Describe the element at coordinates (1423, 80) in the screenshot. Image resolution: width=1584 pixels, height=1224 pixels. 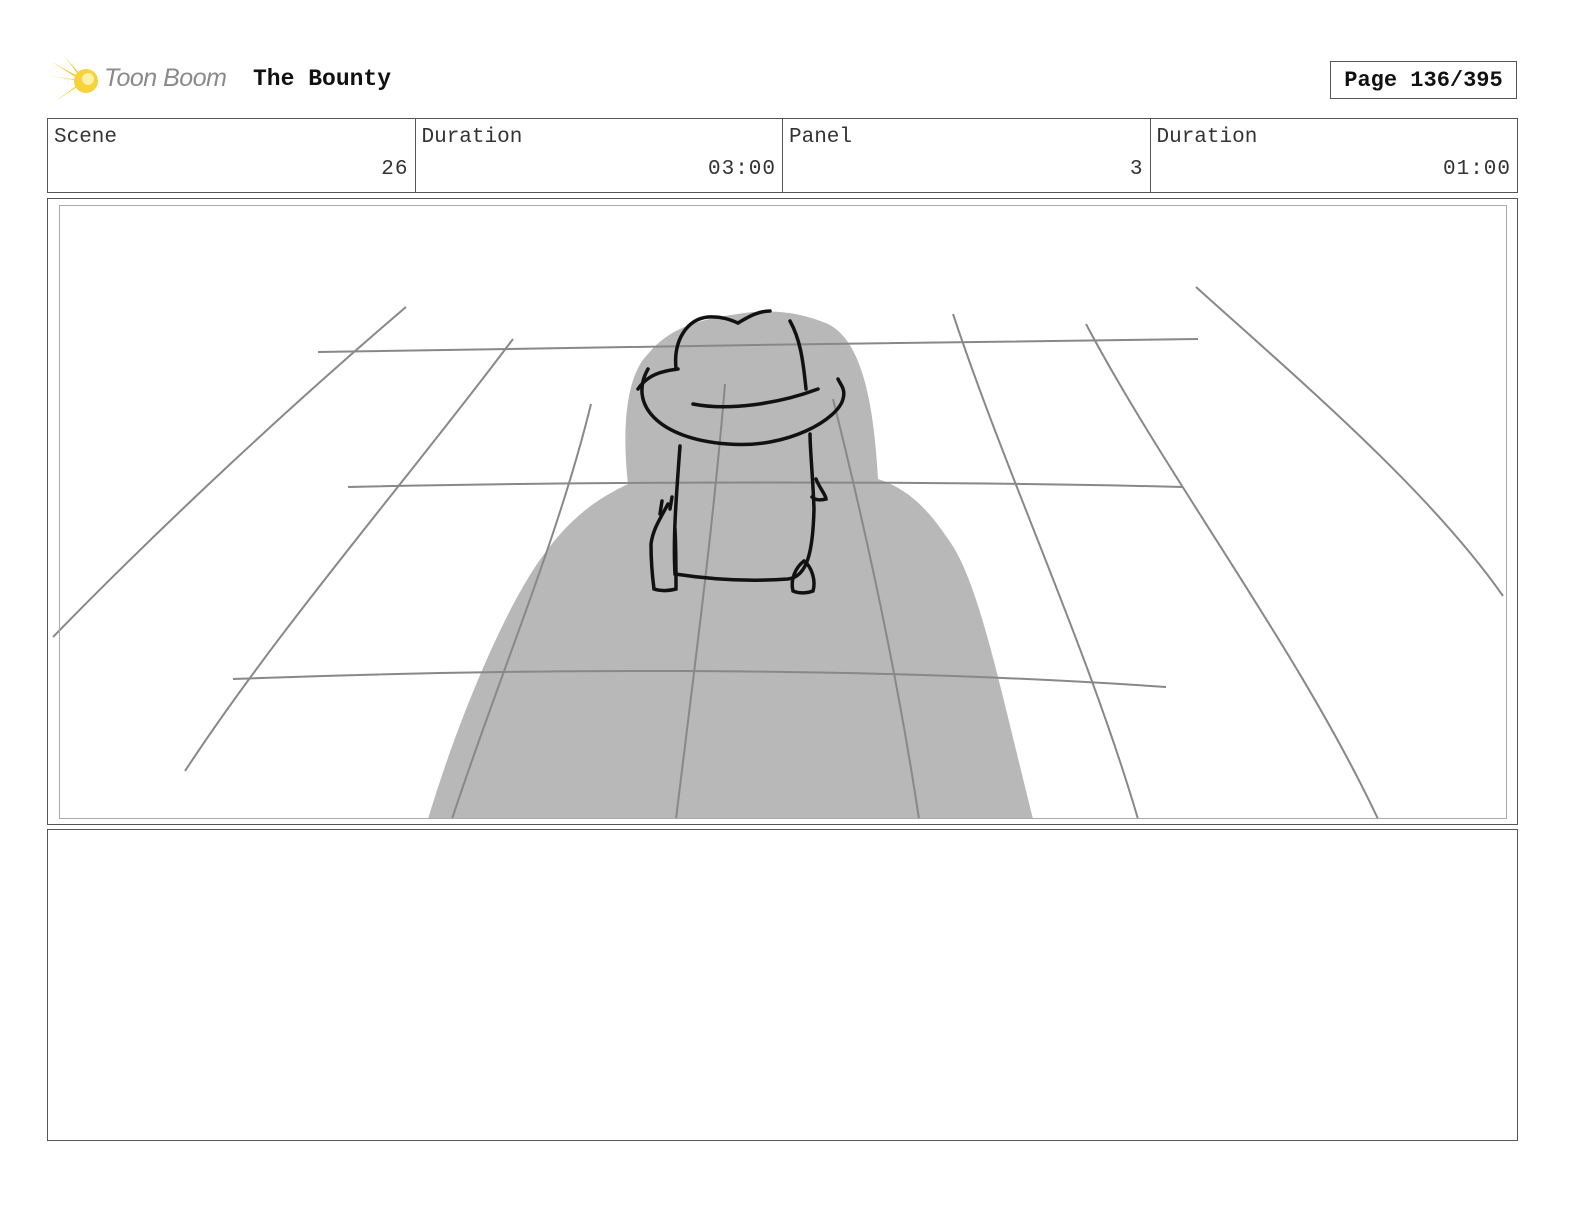
I see `page-indicator: Page 136/395` at that location.